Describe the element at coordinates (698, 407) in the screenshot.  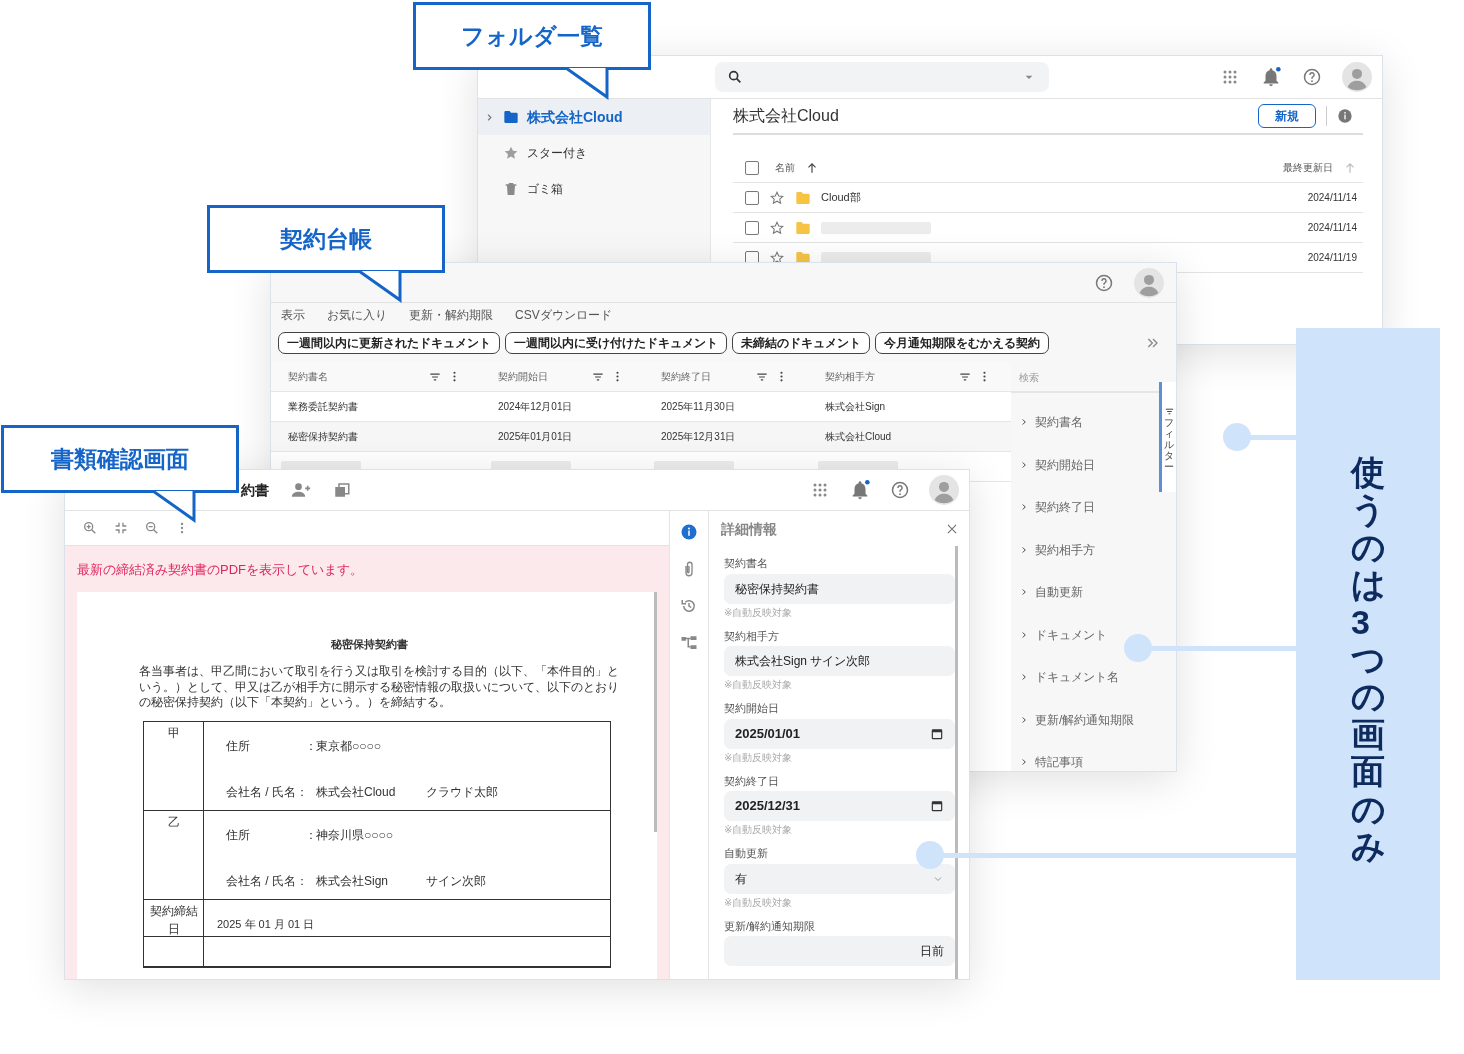
I see `table-cell-text: 2025年11月30日` at that location.